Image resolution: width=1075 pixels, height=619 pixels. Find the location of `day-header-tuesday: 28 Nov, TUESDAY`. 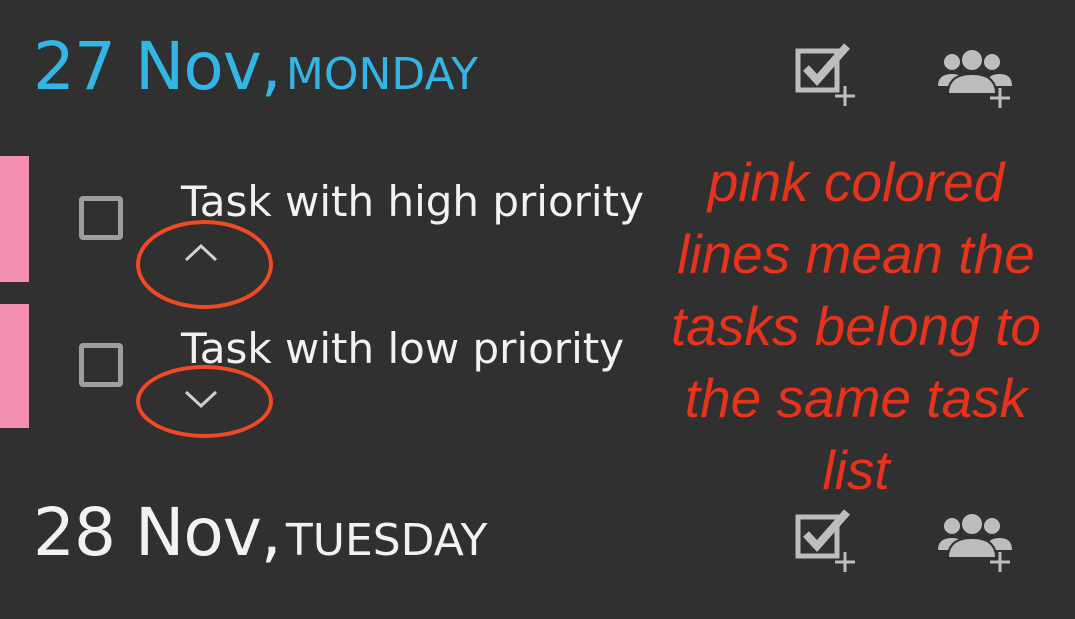

day-header-tuesday: 28 Nov, TUESDAY is located at coordinates (260, 533).